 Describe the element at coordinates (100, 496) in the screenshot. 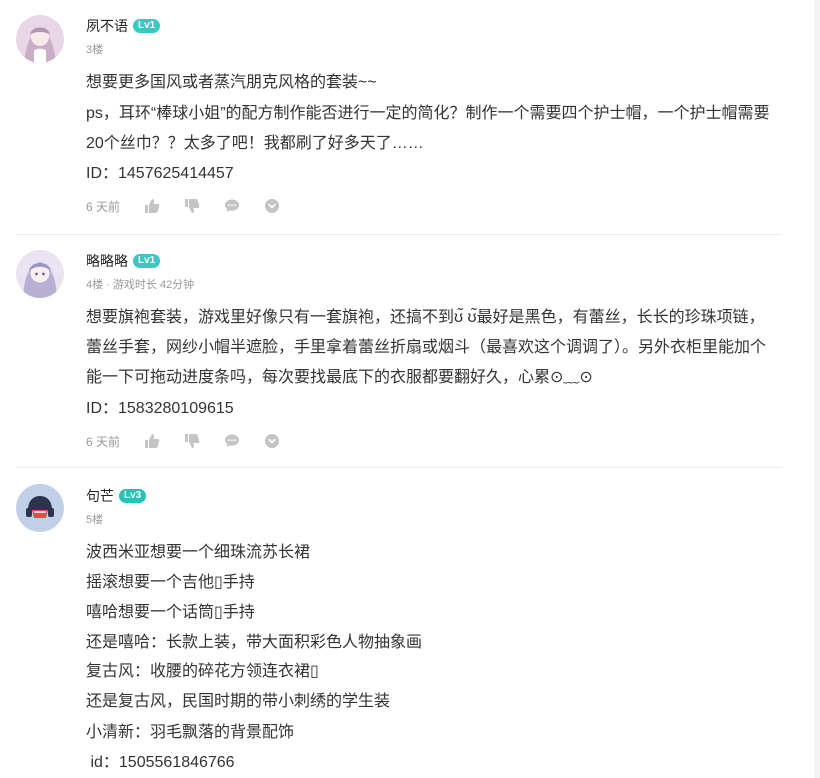

I see `username: 句芒` at that location.